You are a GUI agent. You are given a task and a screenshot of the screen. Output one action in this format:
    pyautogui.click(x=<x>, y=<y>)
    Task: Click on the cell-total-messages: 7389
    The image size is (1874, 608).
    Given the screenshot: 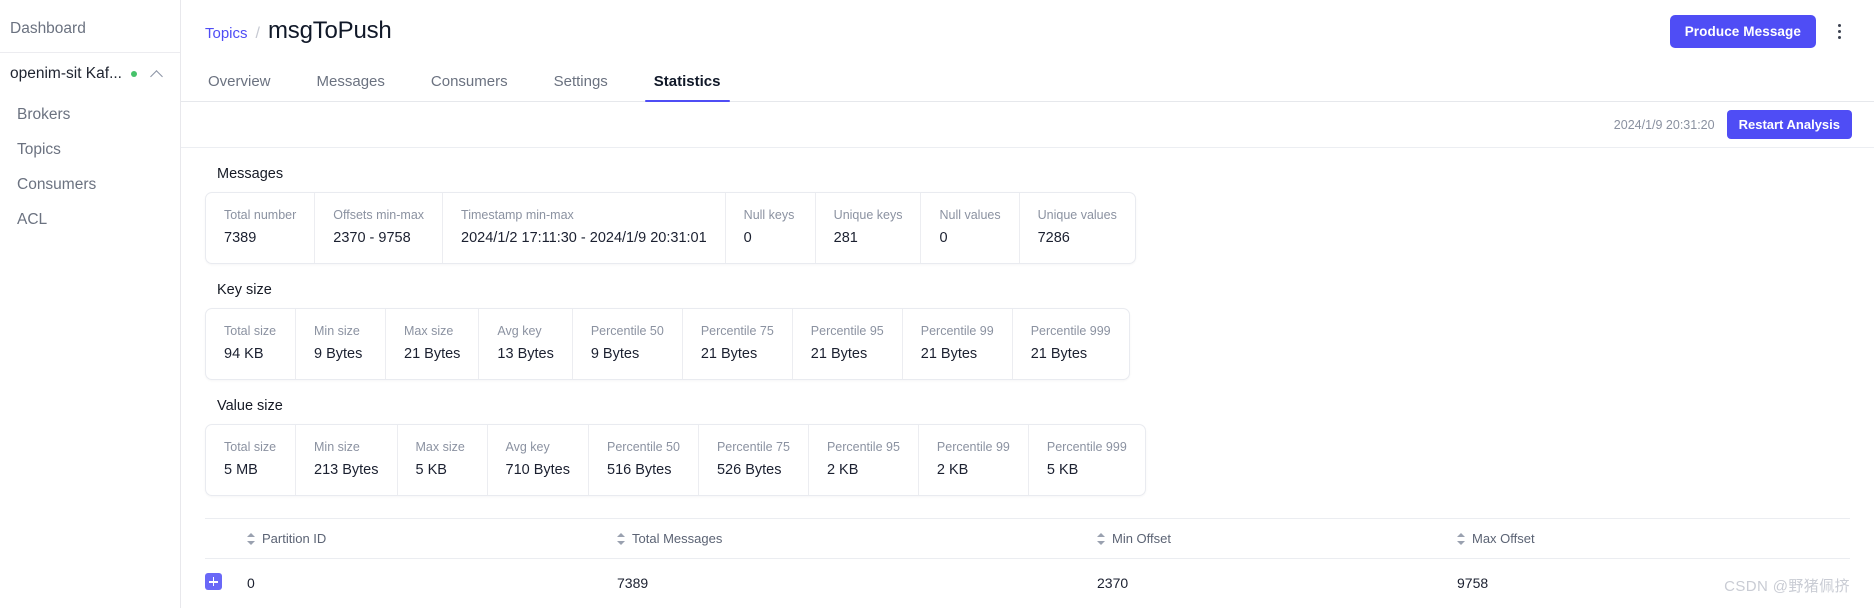 What is the action you would take?
    pyautogui.click(x=633, y=583)
    